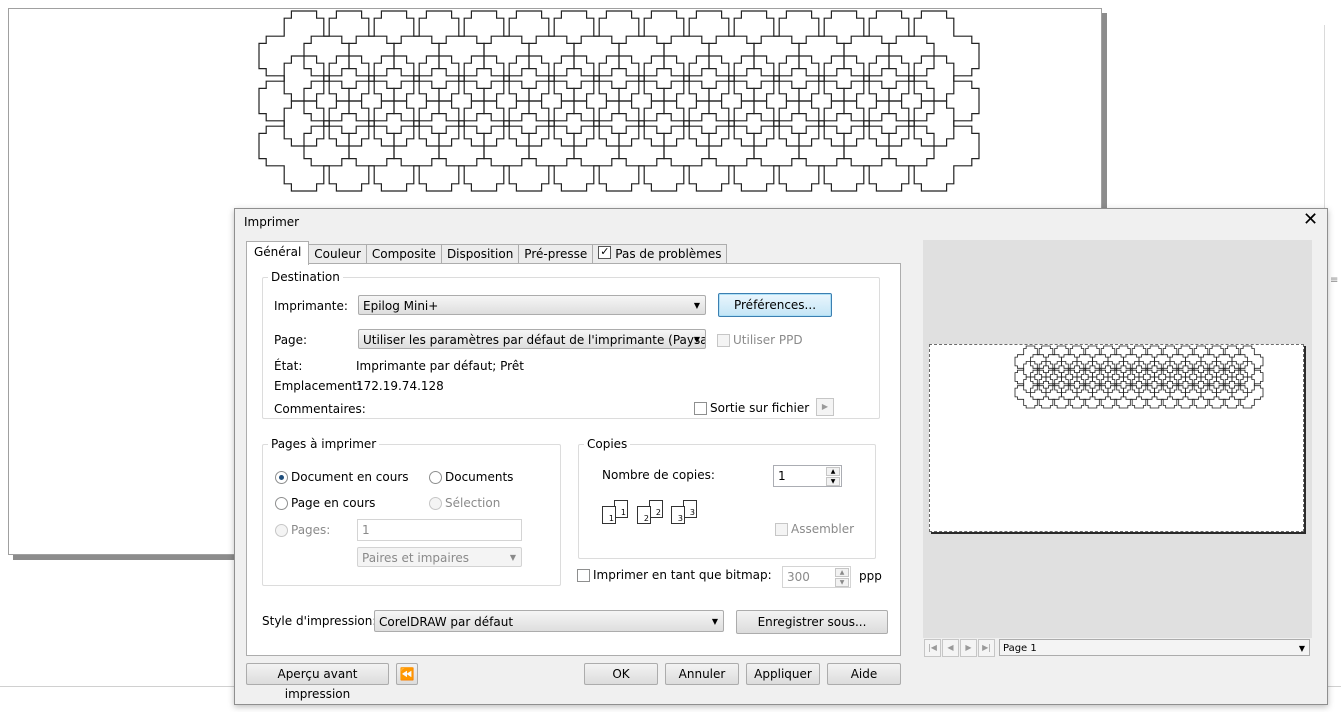 This screenshot has height=712, width=1341. Describe the element at coordinates (768, 340) in the screenshot. I see `use-ppd-label: Utiliser PPD` at that location.